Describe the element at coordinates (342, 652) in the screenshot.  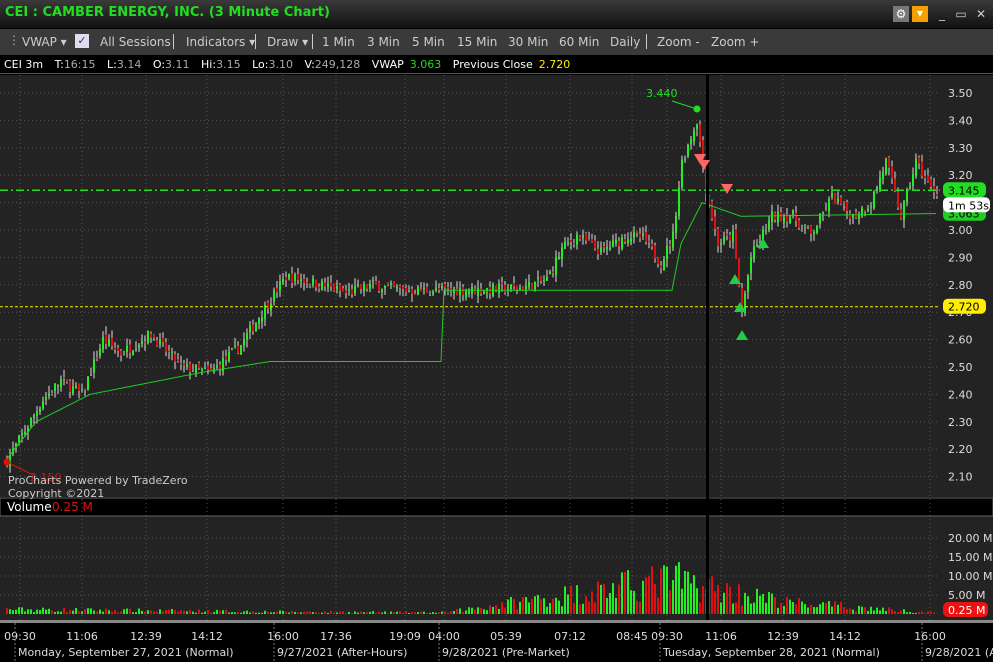
I see `session-label: 9/27/2021 (After-Hours)` at that location.